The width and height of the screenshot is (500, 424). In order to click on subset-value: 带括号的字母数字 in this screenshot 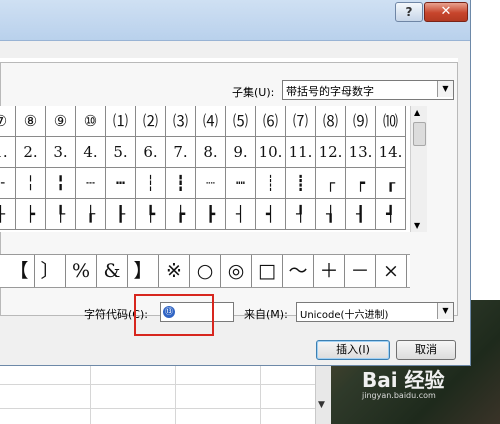, I will do `click(330, 91)`.